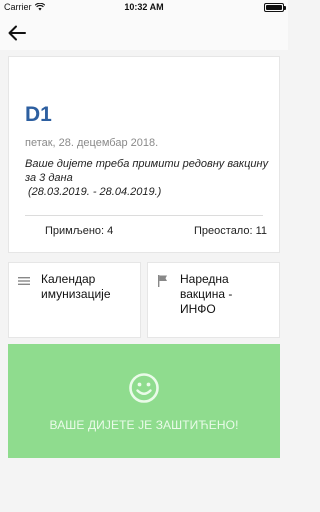  I want to click on immunization-calendar-label-line2: имунизације, so click(76, 294).